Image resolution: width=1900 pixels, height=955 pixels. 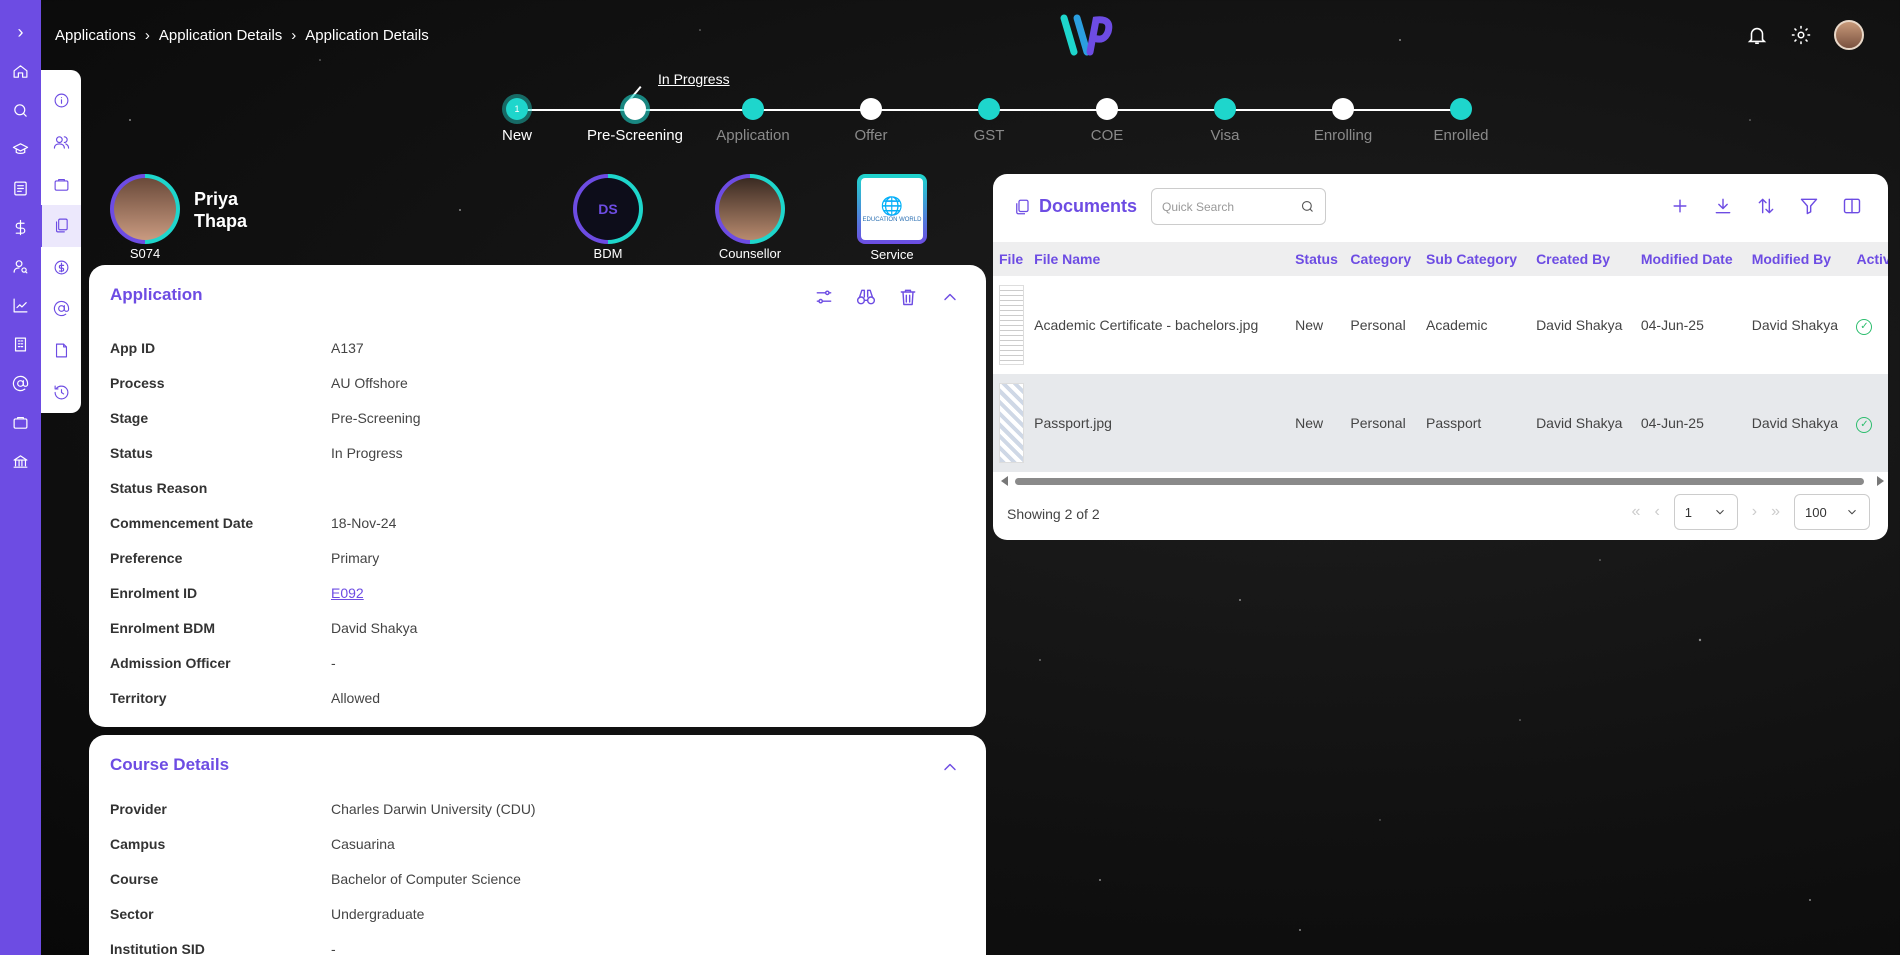 I want to click on step-label: Visa, so click(x=1225, y=135).